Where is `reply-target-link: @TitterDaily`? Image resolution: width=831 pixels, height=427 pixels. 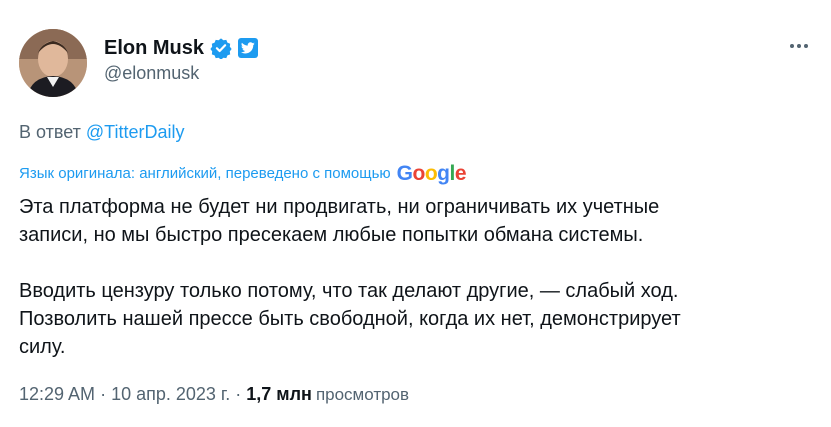 reply-target-link: @TitterDaily is located at coordinates (135, 132).